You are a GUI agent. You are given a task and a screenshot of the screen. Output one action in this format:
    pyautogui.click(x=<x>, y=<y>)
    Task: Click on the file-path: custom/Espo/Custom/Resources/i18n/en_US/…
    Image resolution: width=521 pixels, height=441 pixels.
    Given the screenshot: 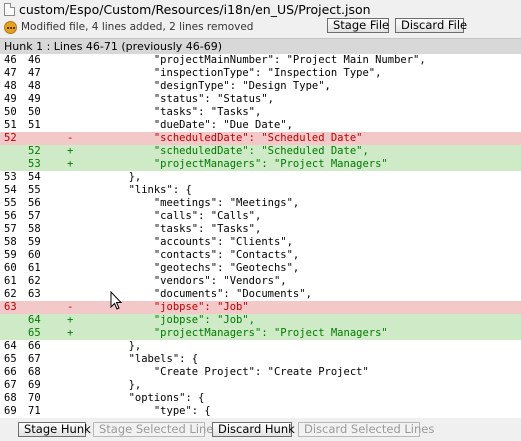 What is the action you would take?
    pyautogui.click(x=195, y=9)
    